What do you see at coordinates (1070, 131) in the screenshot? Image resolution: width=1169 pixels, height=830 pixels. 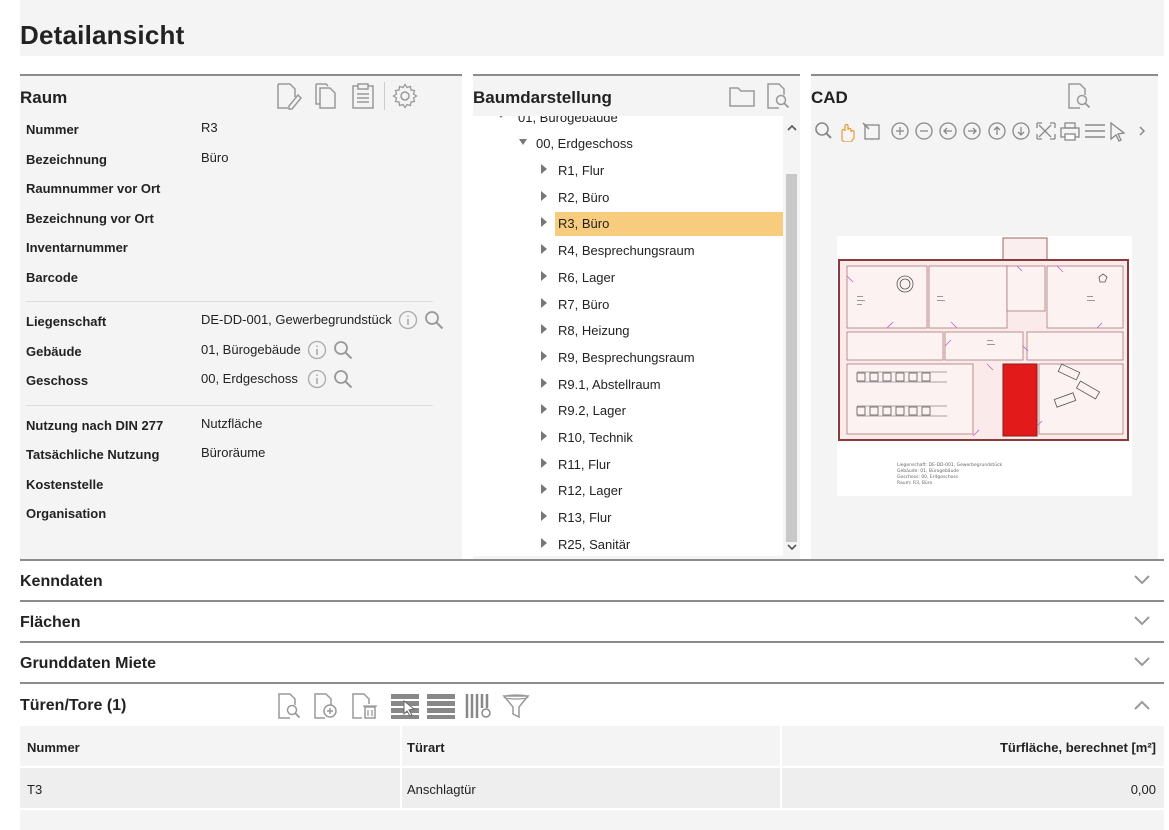 I see `print-icon` at bounding box center [1070, 131].